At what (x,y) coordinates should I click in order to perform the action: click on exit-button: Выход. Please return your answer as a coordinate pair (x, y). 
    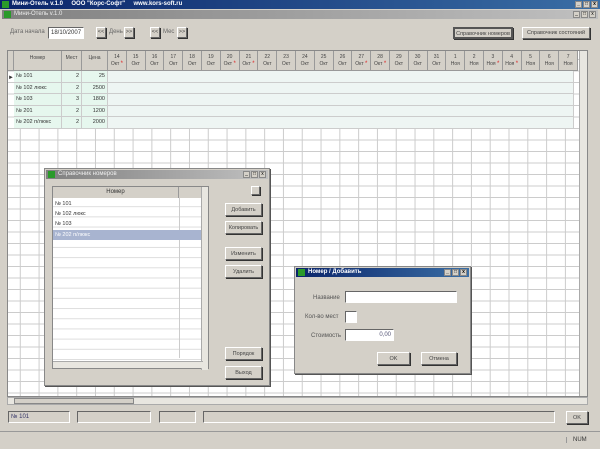
    Looking at the image, I should click on (243, 372).